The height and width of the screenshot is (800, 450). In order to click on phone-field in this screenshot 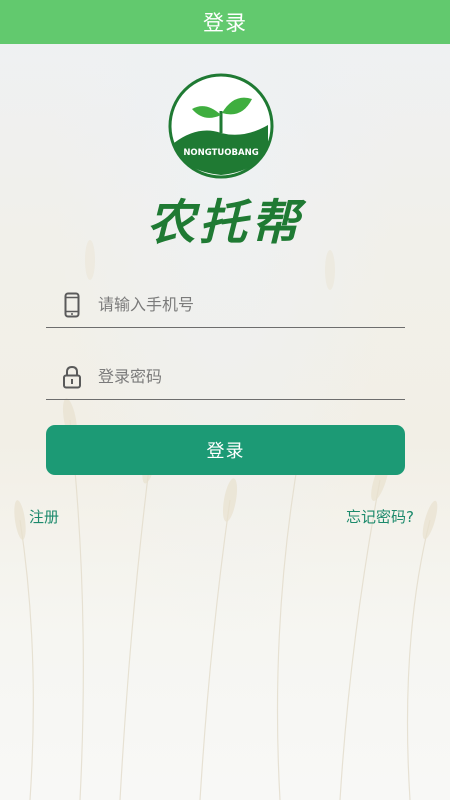, I will do `click(225, 305)`.